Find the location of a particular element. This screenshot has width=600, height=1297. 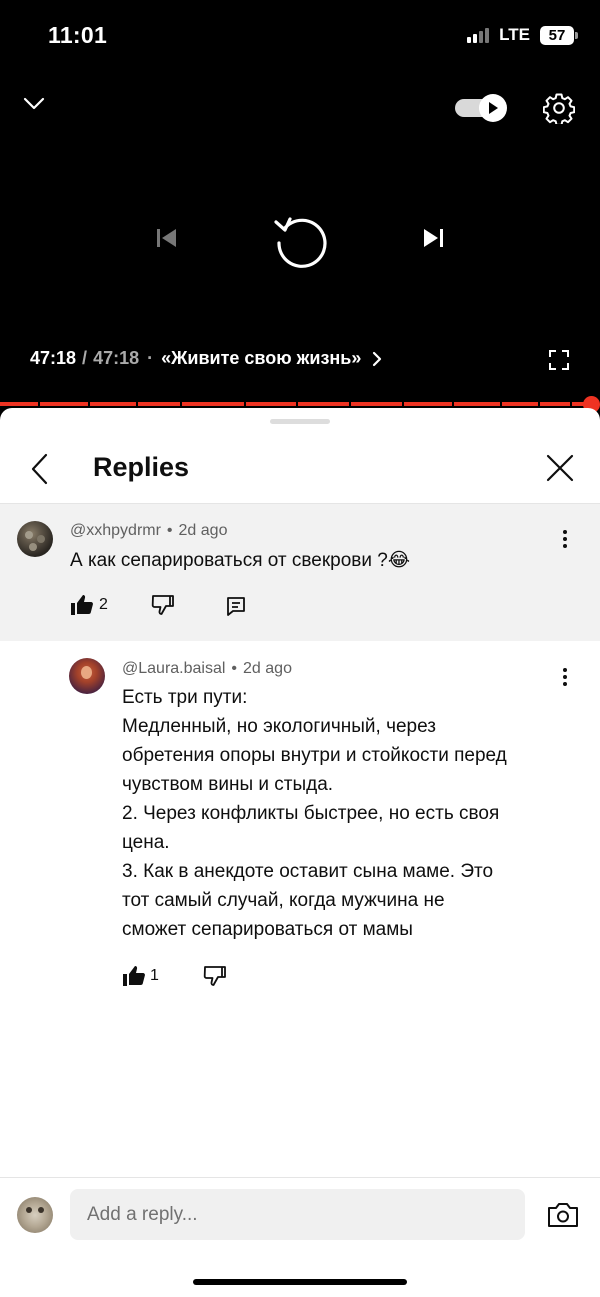

current-time: 47:18 is located at coordinates (53, 358).